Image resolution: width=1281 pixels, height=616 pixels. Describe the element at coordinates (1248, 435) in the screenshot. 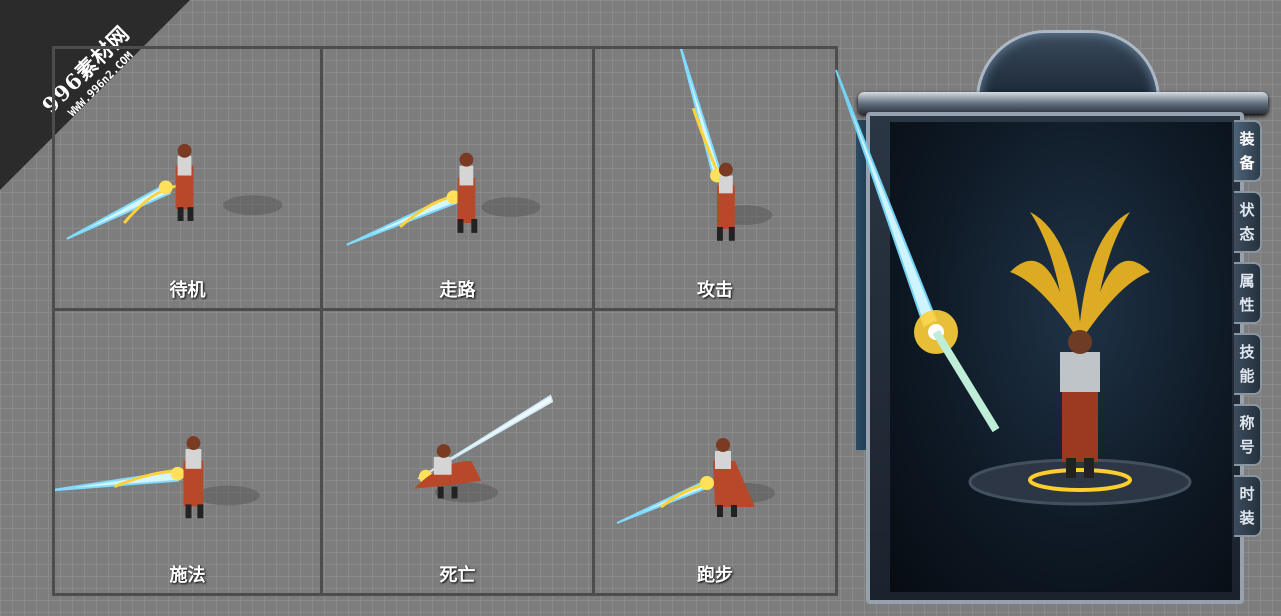

I see `tab-title: 称号` at that location.